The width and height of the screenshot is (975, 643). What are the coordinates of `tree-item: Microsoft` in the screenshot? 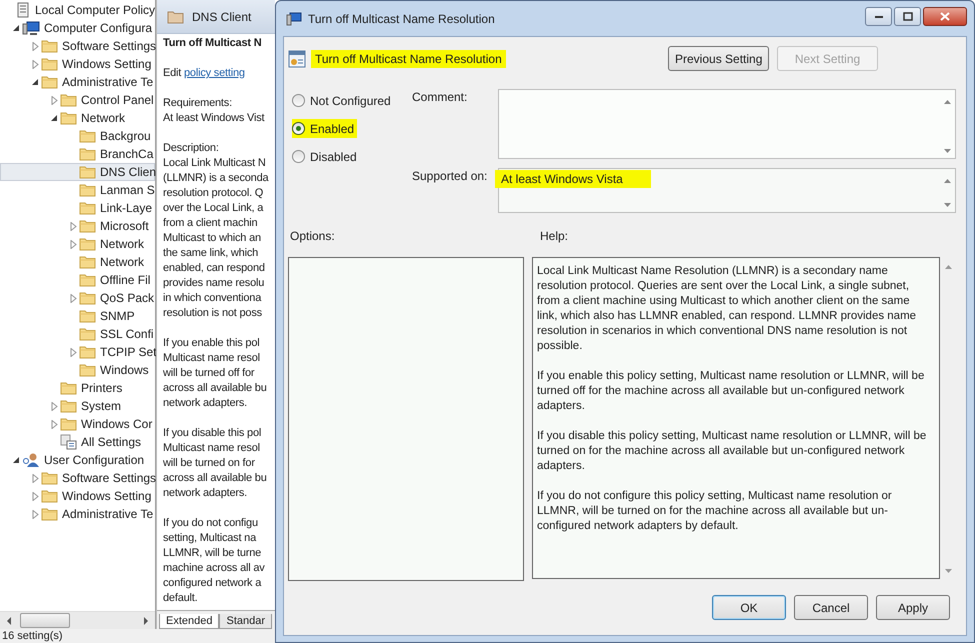 It's located at (77, 226).